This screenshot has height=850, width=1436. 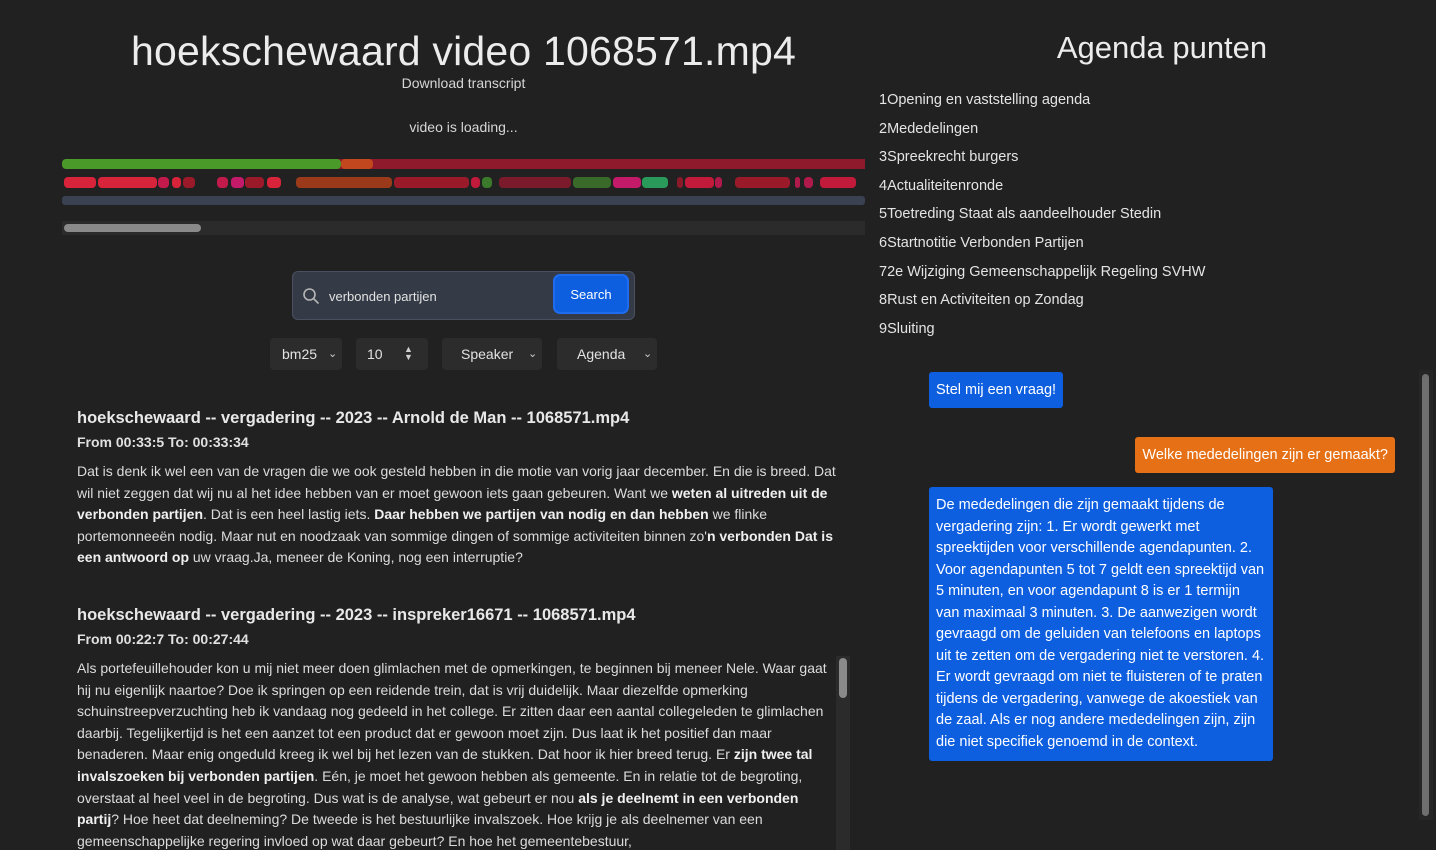 I want to click on stepper-arrows-icon: ▲ ▼, so click(x=408, y=353).